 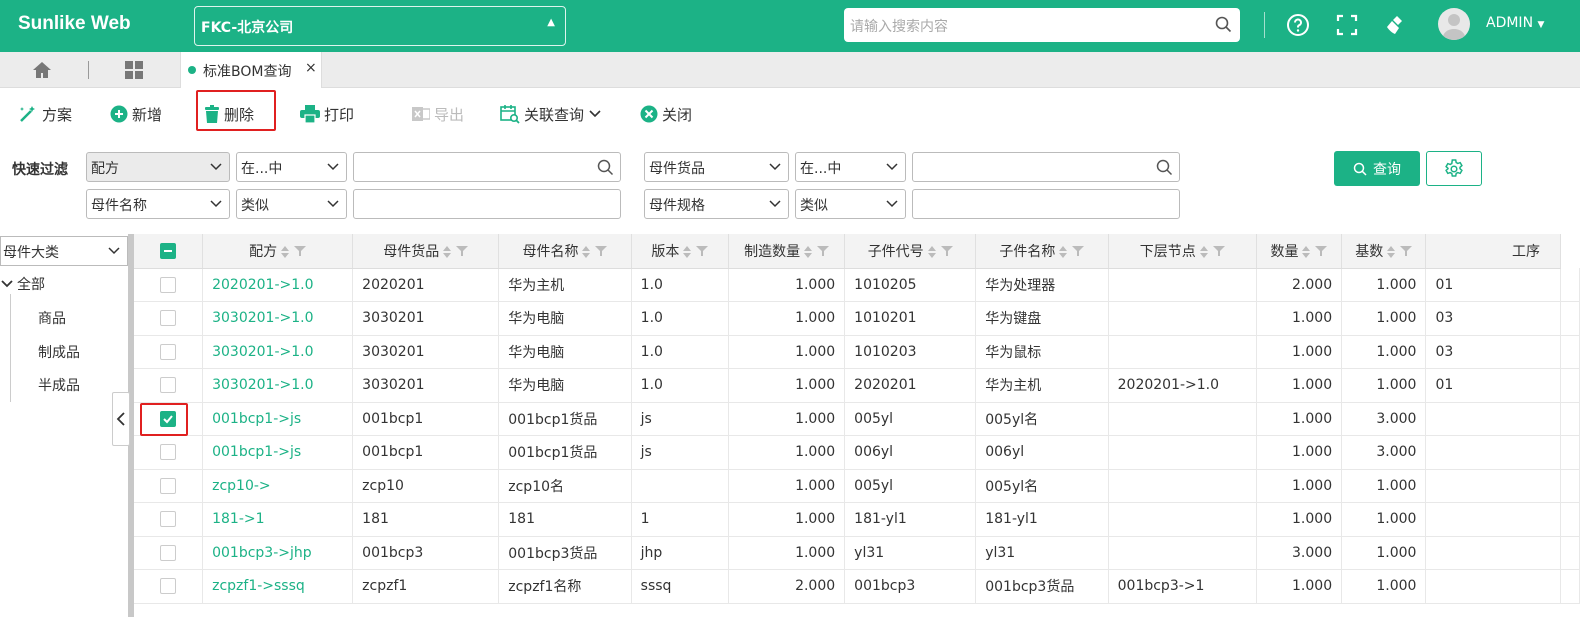 I want to click on column-header: 子件代号, so click(x=910, y=251).